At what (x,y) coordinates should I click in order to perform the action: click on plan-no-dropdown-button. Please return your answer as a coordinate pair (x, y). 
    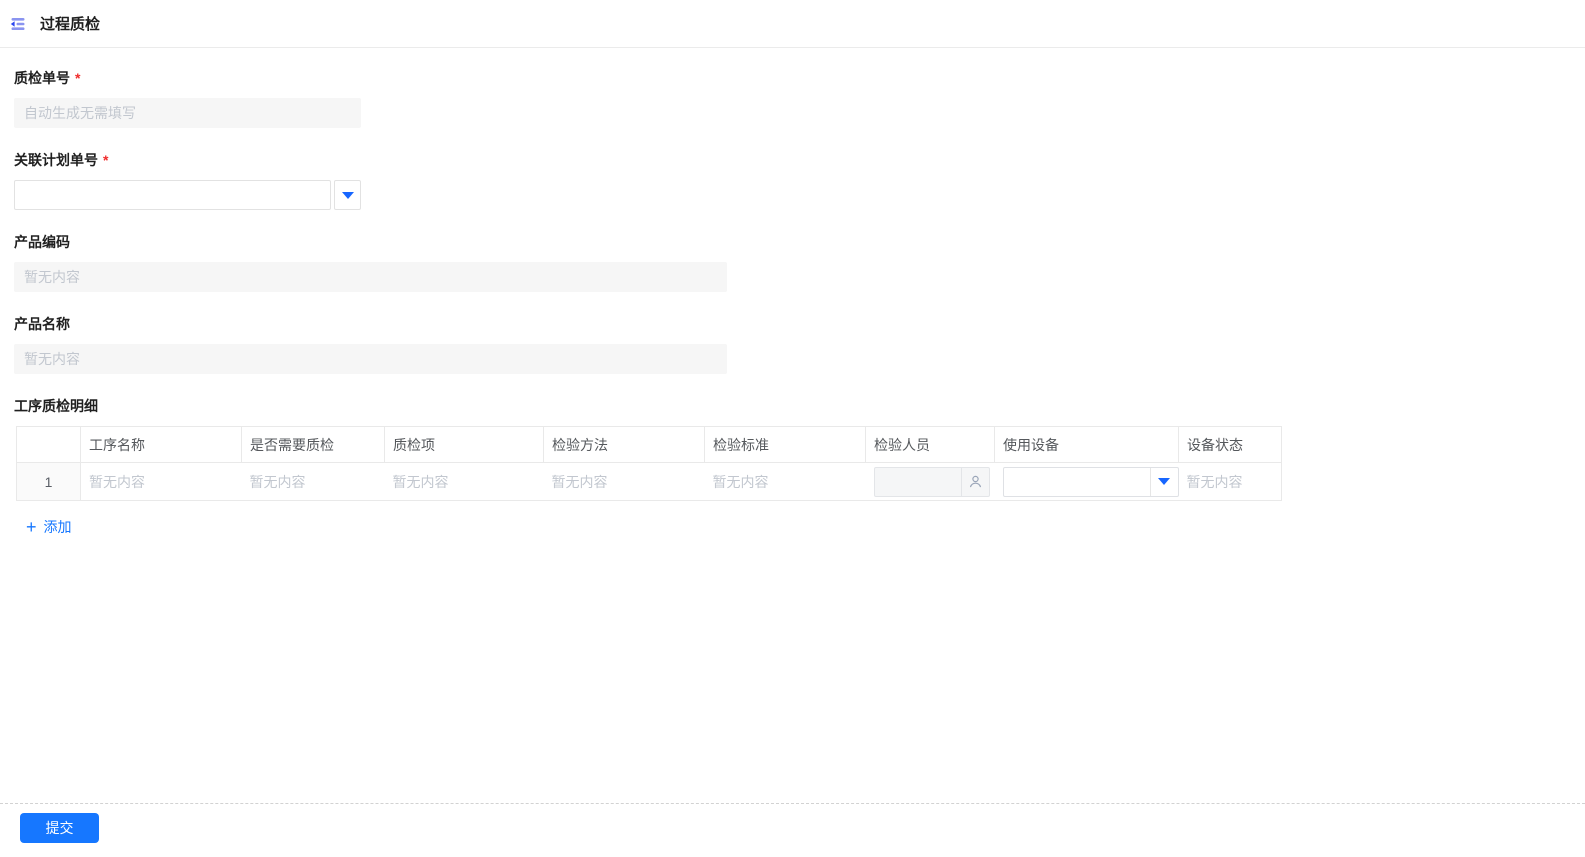
    Looking at the image, I should click on (347, 195).